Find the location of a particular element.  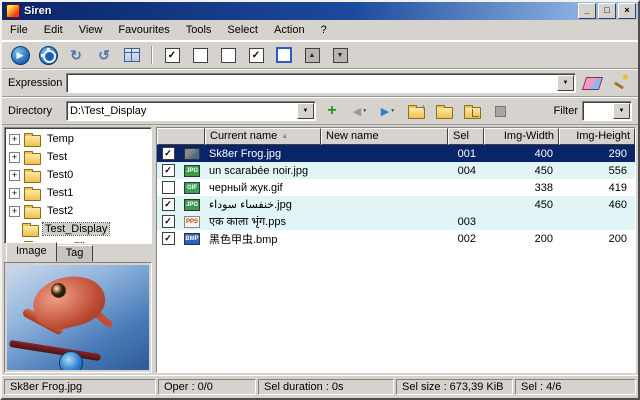

title-bar: Siren _ □ × is located at coordinates (320, 11).